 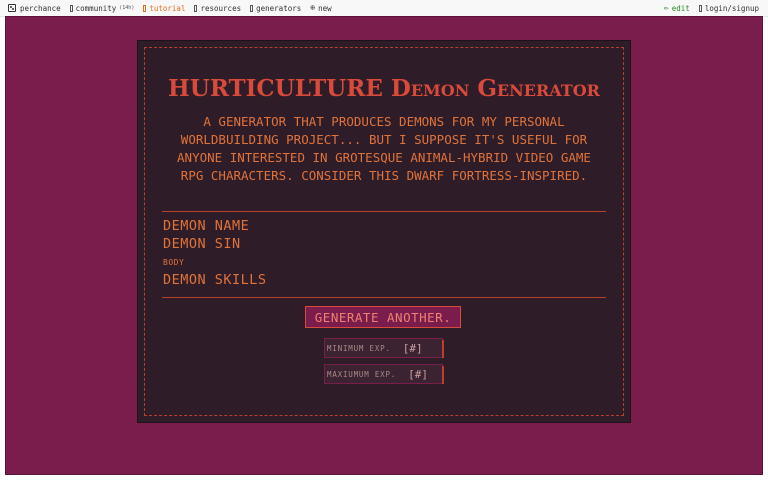 What do you see at coordinates (362, 374) in the screenshot?
I see `maximum-exp-label: MAXIUMUM EXP.` at bounding box center [362, 374].